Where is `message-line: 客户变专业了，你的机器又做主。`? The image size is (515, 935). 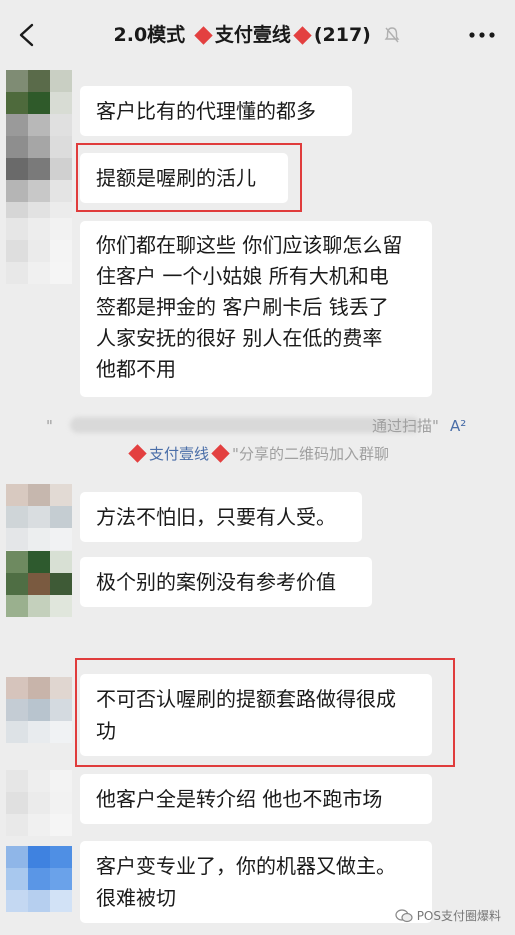
message-line: 客户变专业了，你的机器又做主。 is located at coordinates (246, 866).